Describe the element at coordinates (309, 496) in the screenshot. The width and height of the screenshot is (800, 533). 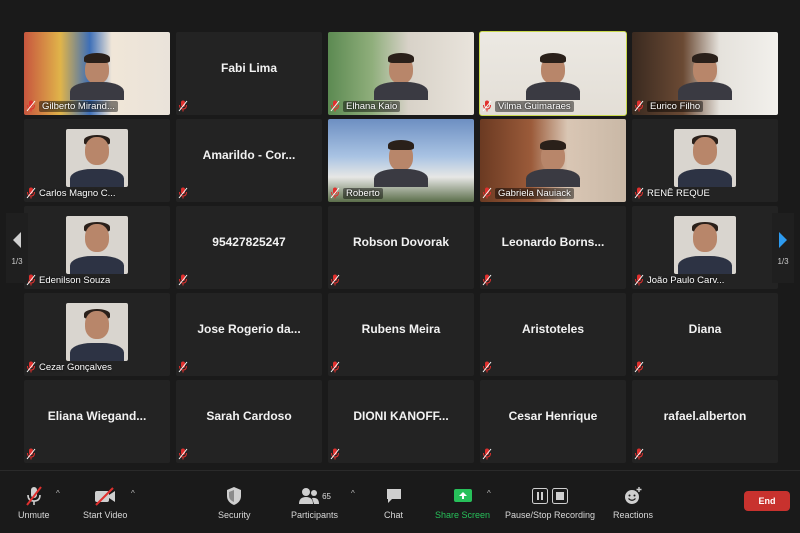
I see `people-icon` at that location.